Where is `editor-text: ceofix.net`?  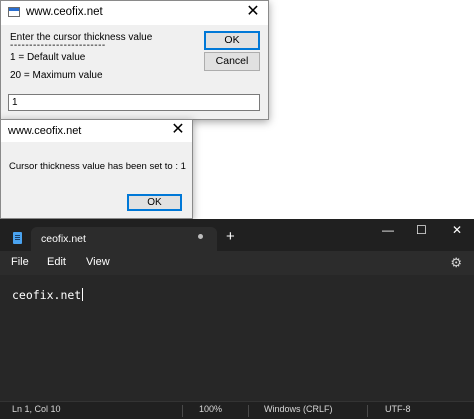
editor-text: ceofix.net is located at coordinates (47, 295).